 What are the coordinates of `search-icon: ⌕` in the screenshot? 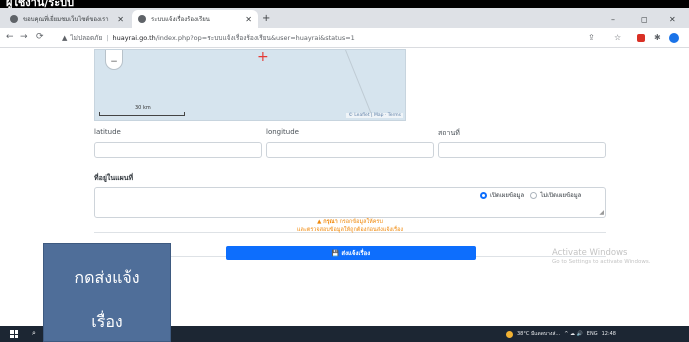 It's located at (34, 333).